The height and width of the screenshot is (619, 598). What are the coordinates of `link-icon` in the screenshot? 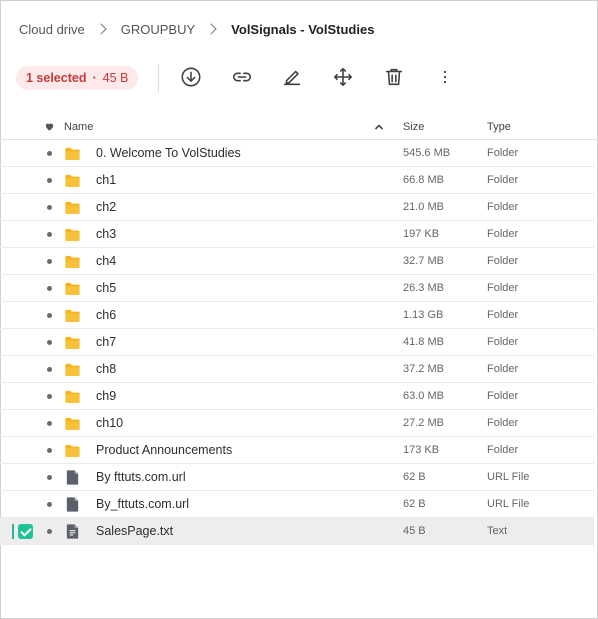 It's located at (242, 77).